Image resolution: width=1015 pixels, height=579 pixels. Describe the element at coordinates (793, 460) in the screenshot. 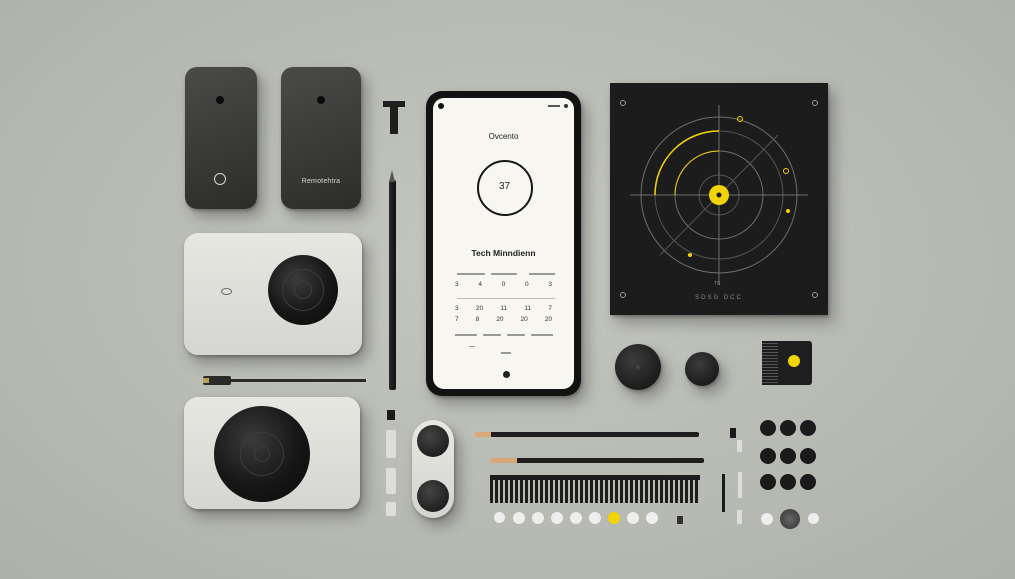

I see `button-cluster` at that location.